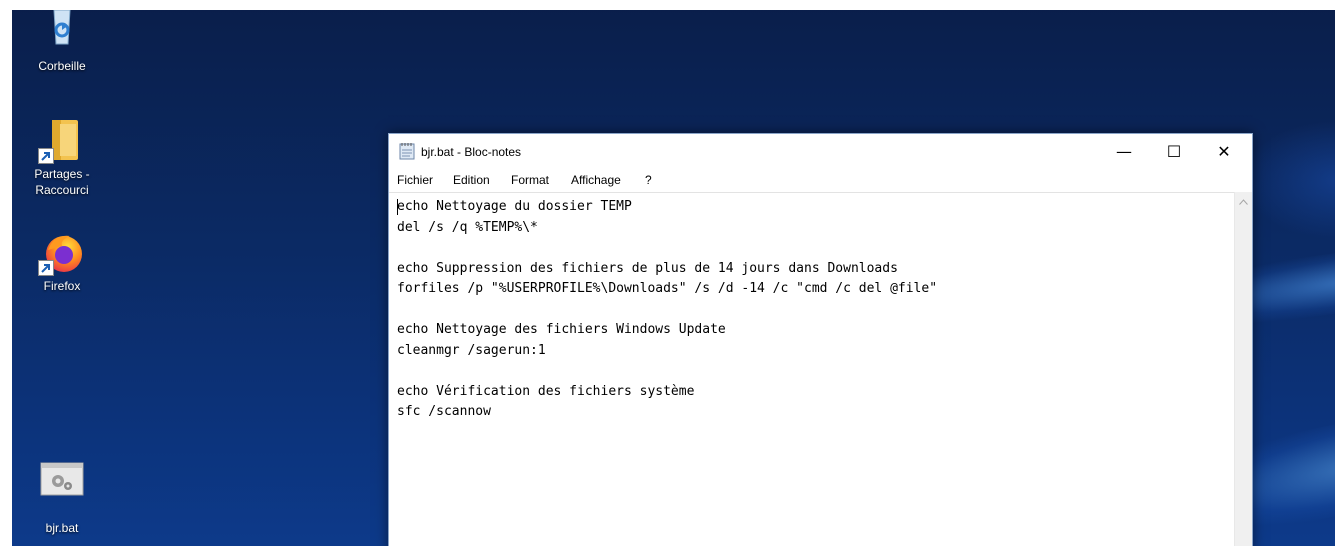 The image size is (1335, 546). What do you see at coordinates (61, 141) in the screenshot?
I see `folder-shortcut-icon` at bounding box center [61, 141].